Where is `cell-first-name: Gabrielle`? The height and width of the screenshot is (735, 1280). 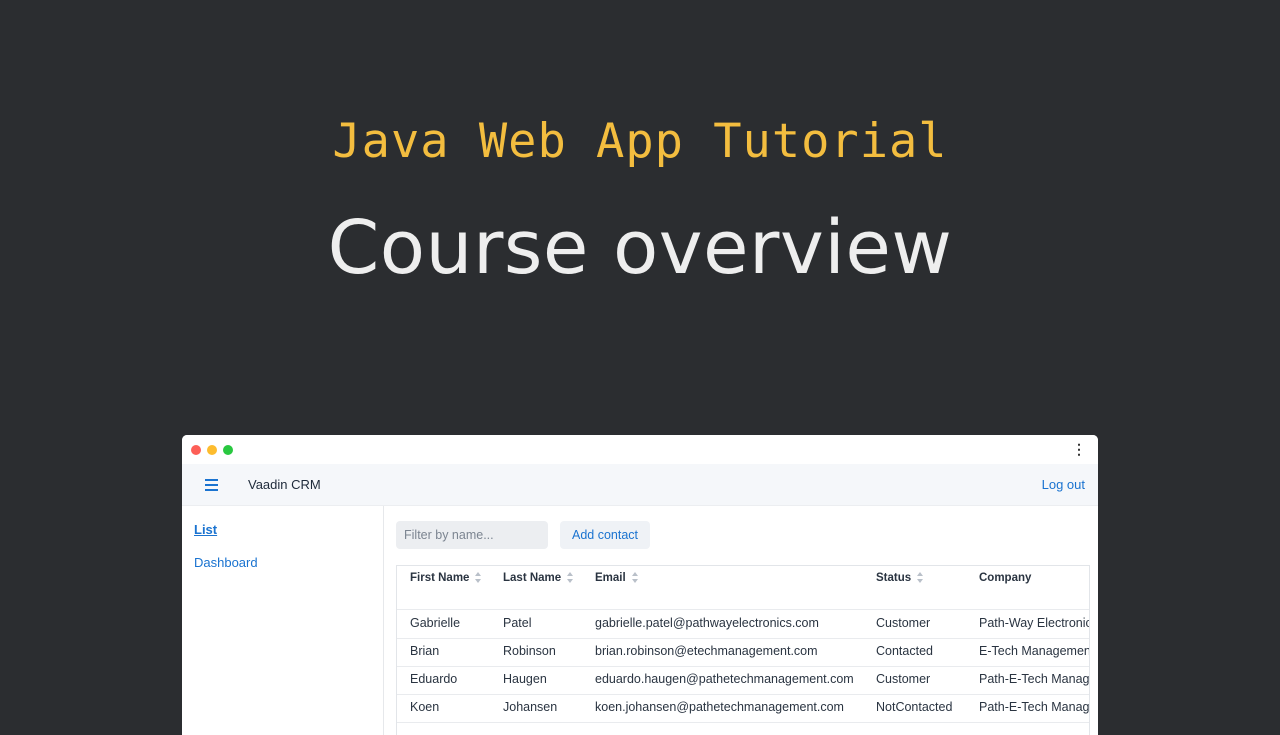
cell-first-name: Gabrielle is located at coordinates (435, 623).